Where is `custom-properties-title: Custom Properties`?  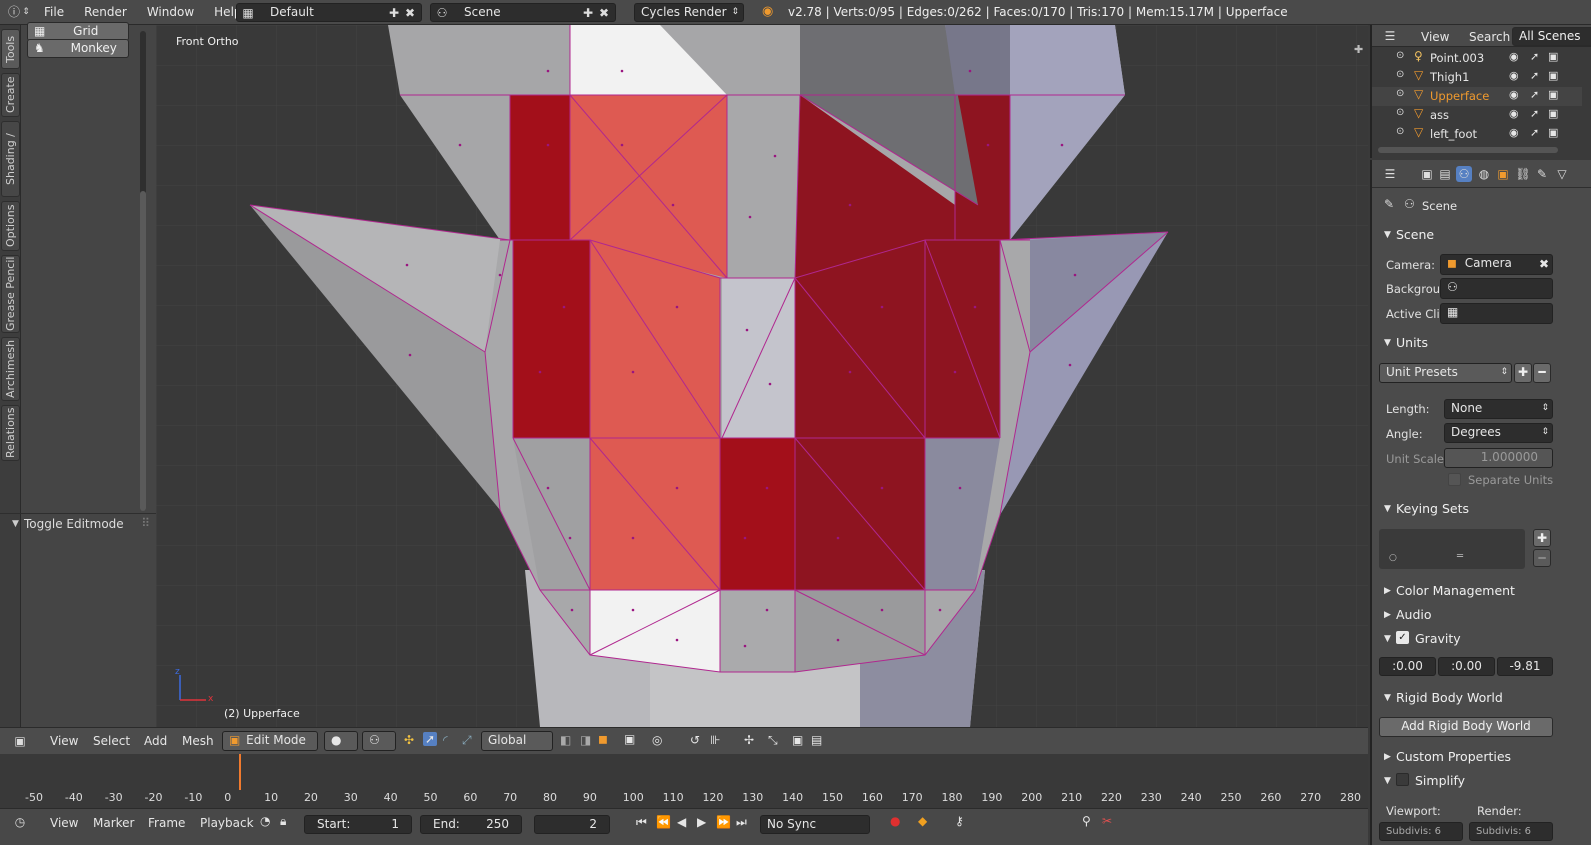
custom-properties-title: Custom Properties is located at coordinates (1453, 756).